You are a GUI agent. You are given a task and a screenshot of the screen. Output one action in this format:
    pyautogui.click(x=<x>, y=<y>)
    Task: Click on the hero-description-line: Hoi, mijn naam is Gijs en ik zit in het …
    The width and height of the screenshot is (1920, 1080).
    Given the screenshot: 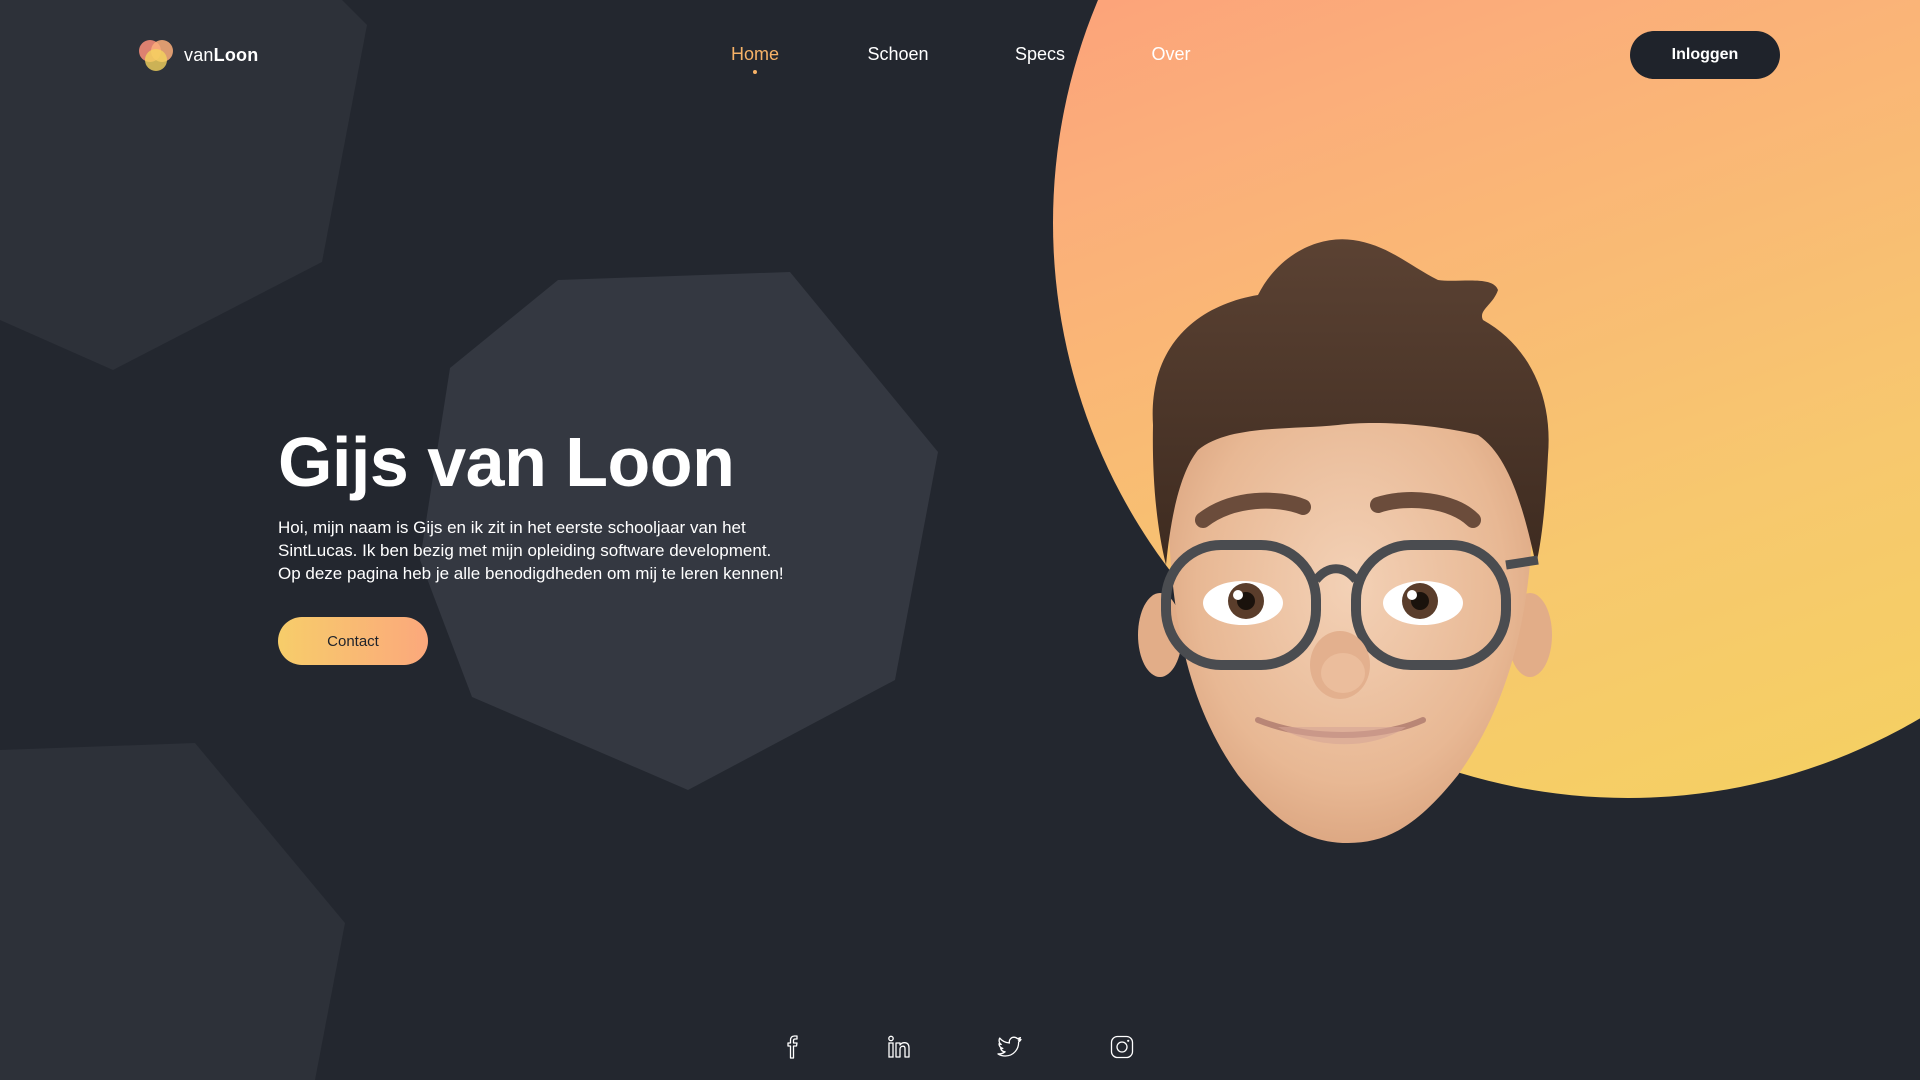 What is the action you would take?
    pyautogui.click(x=512, y=527)
    